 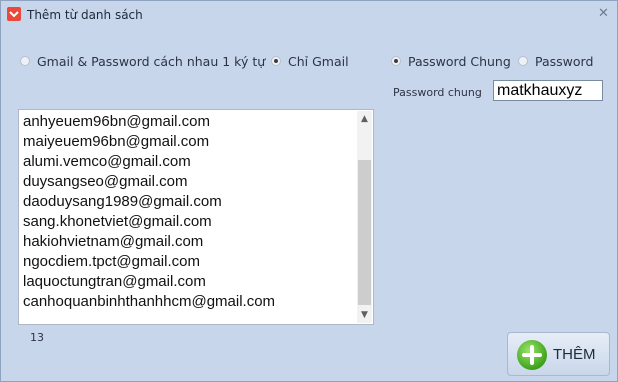 I want to click on add-button: THÊM, so click(x=558, y=354).